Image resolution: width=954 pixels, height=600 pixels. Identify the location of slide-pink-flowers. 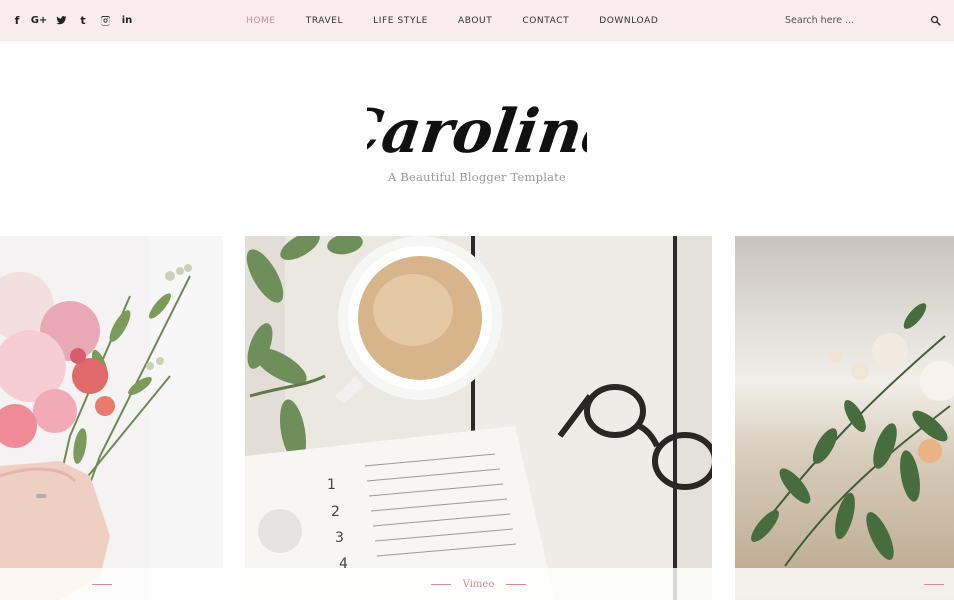
(111, 418).